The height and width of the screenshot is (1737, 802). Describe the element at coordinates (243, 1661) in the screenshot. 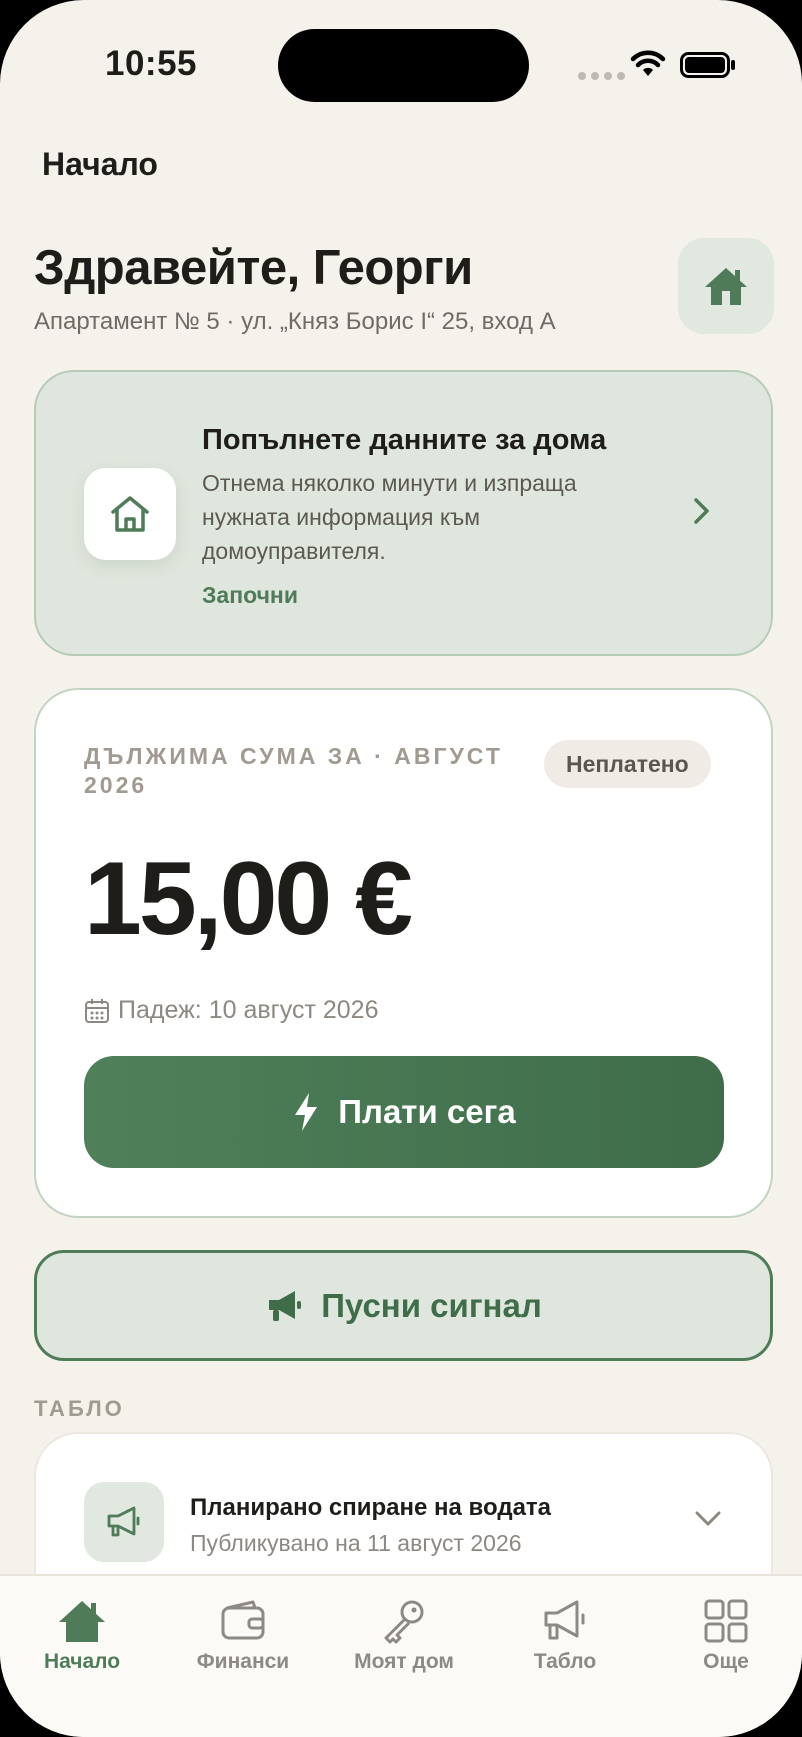

I see `tab-label: Финанси` at that location.